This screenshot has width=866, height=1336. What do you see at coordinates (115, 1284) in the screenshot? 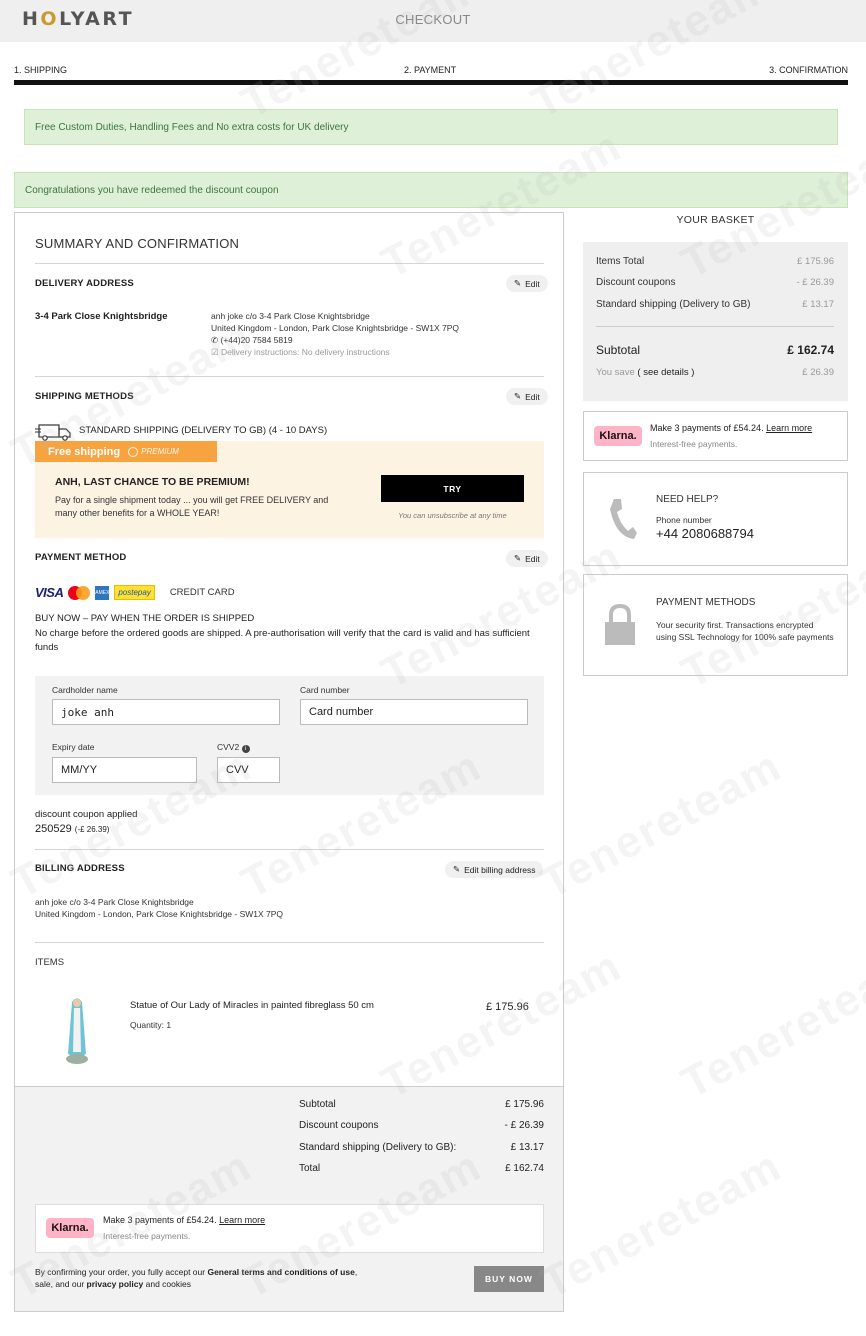
I see `privacy-link: privacy policy` at bounding box center [115, 1284].